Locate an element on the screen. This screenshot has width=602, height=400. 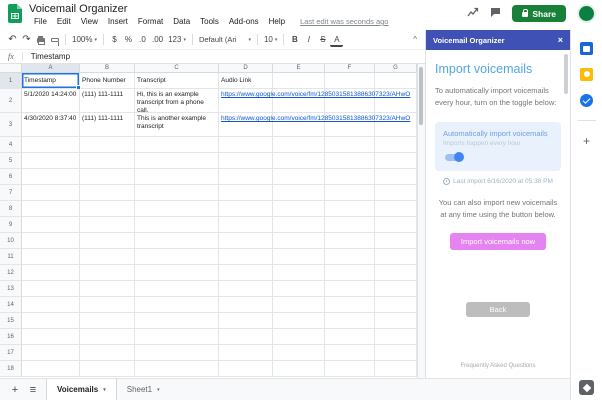
cell-A15 is located at coordinates (51, 321).